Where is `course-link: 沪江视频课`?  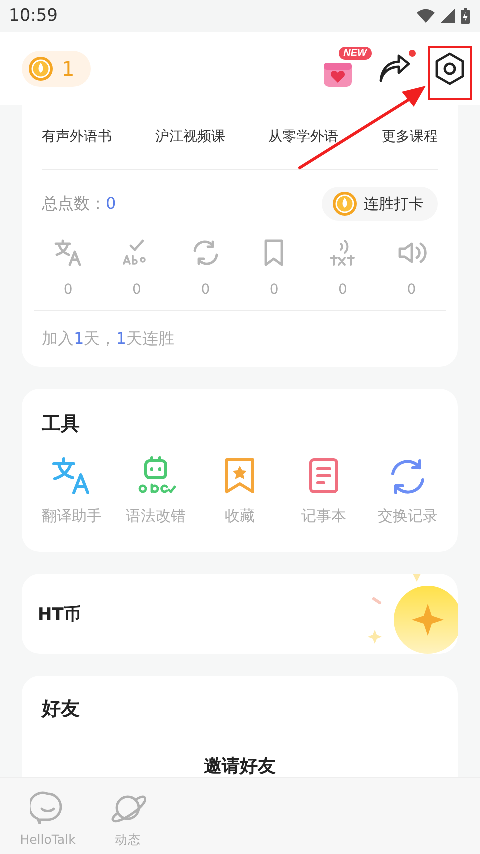
course-link: 沪江视频课 is located at coordinates (190, 137).